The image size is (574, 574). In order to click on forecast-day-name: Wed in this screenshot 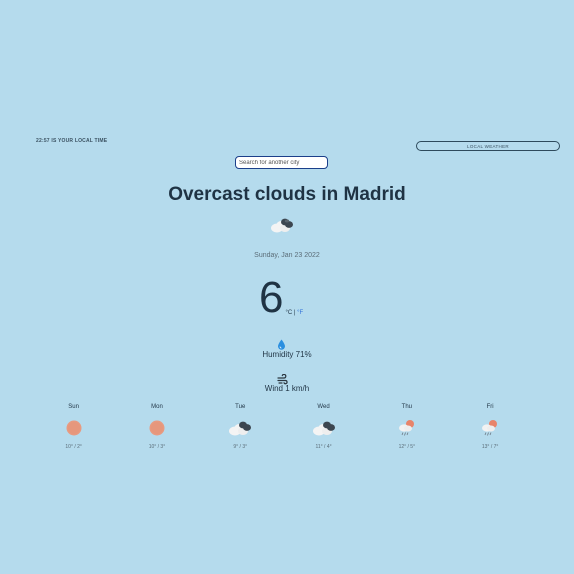, I will do `click(323, 407)`.